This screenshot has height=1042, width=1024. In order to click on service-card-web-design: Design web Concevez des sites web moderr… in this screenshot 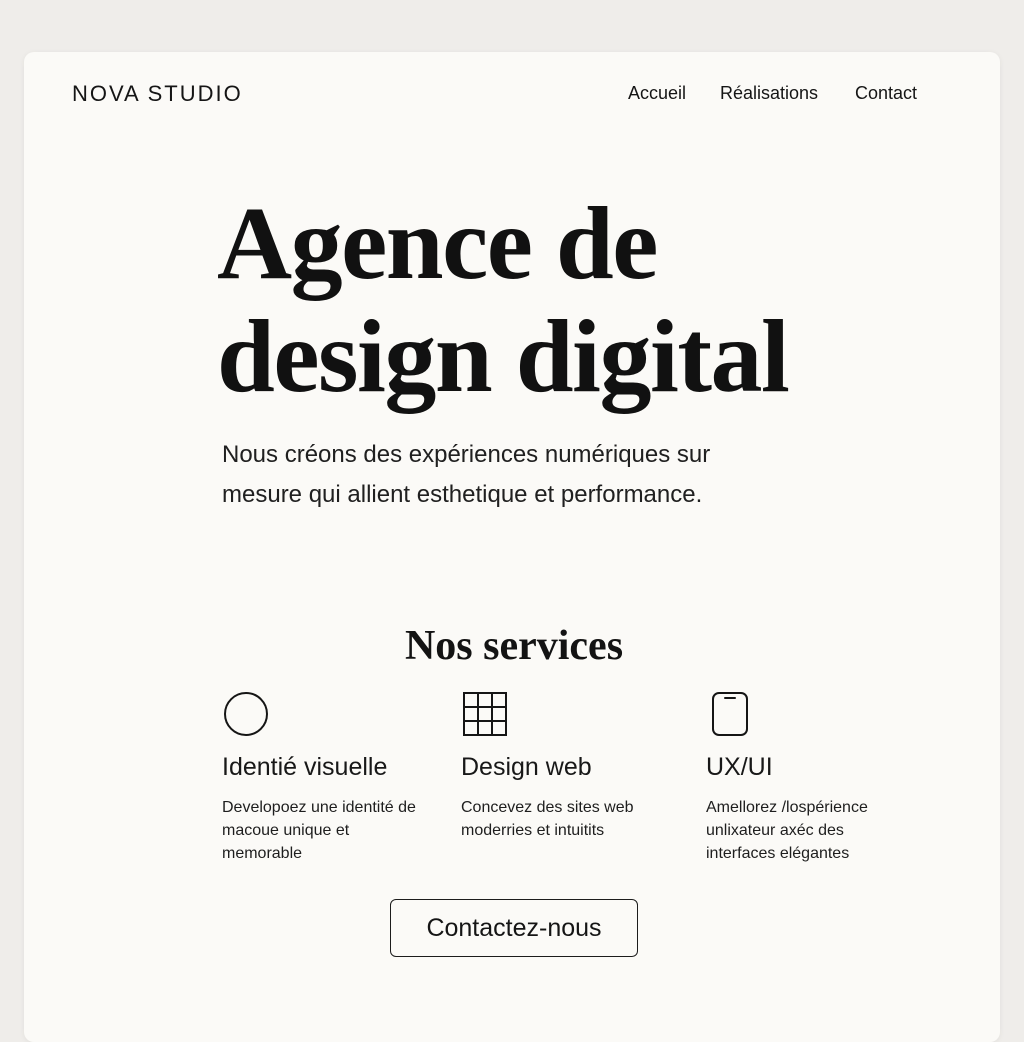, I will do `click(571, 766)`.